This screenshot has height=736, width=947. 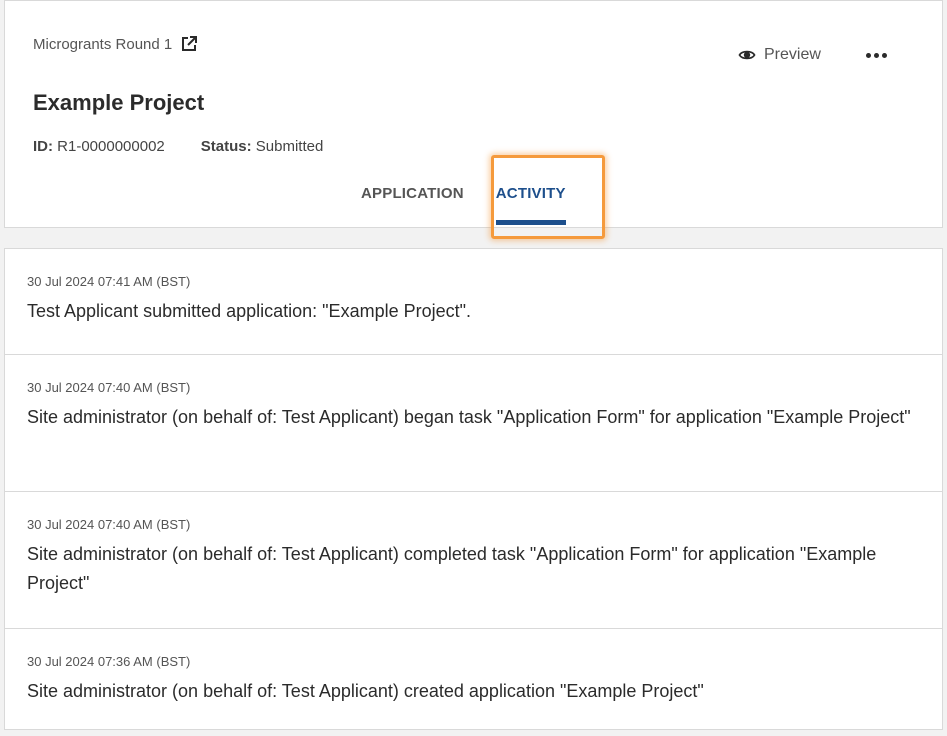 I want to click on preview-label: Preview, so click(x=792, y=54).